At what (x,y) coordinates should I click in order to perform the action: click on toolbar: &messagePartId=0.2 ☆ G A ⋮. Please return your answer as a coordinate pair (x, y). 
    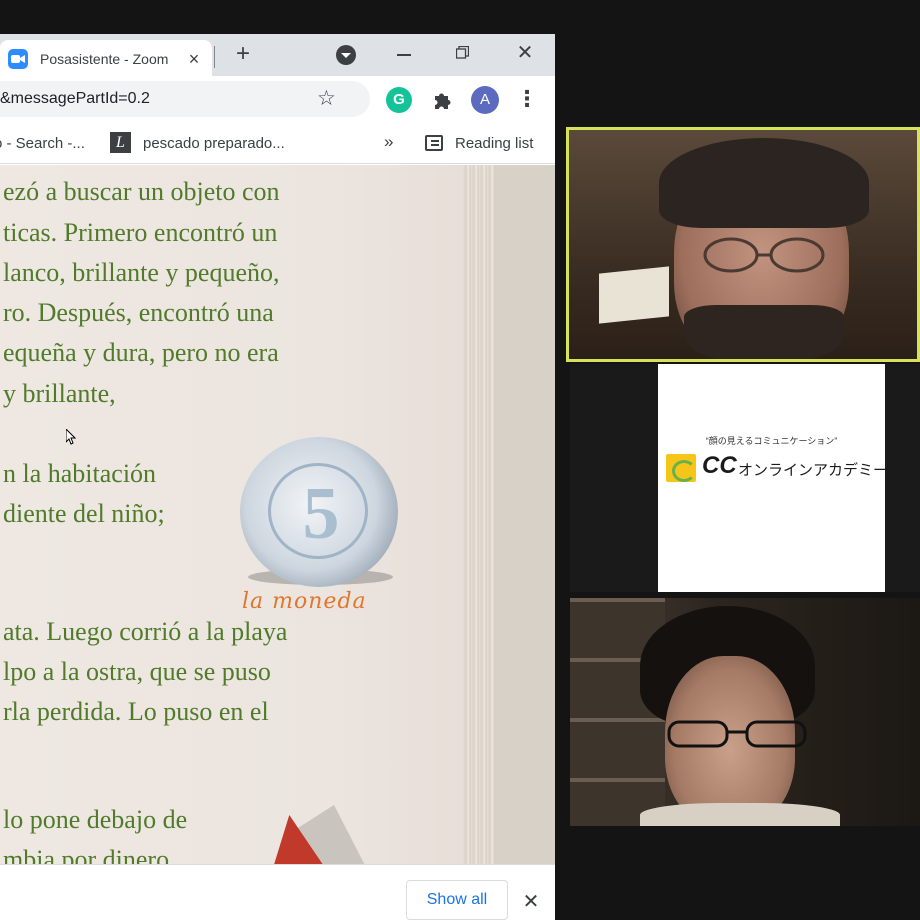
    Looking at the image, I should click on (277, 100).